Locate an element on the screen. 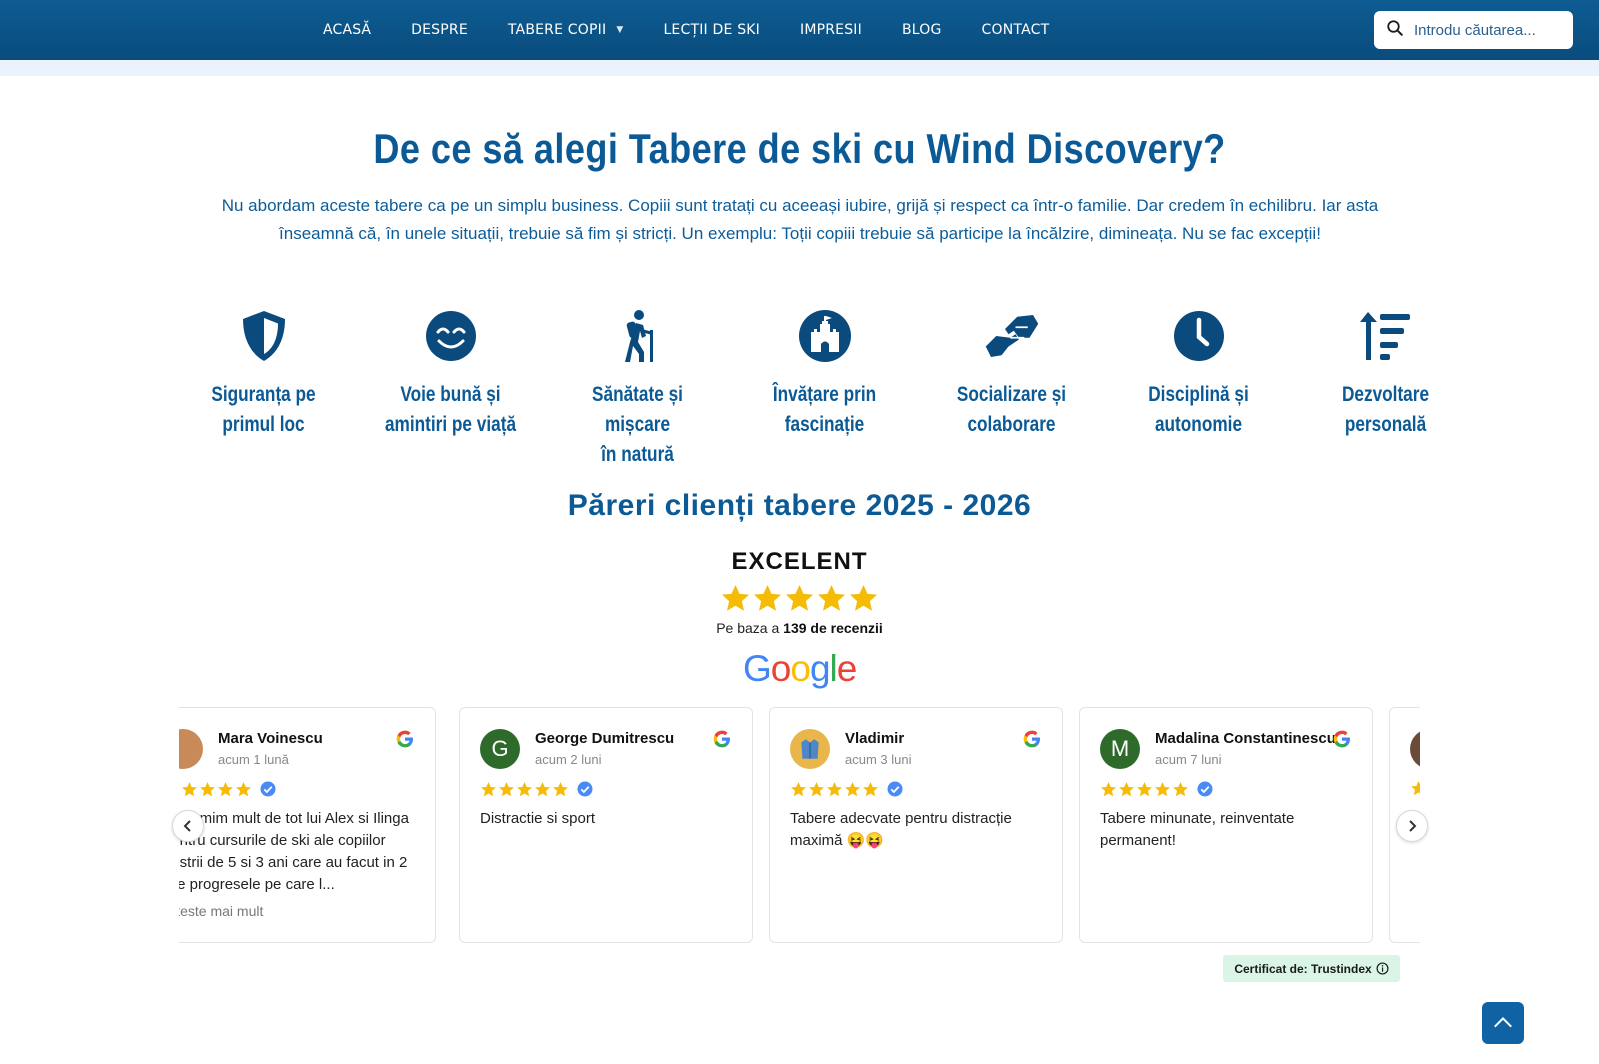 The width and height of the screenshot is (1599, 1064). chevron-right-icon is located at coordinates (1413, 826).